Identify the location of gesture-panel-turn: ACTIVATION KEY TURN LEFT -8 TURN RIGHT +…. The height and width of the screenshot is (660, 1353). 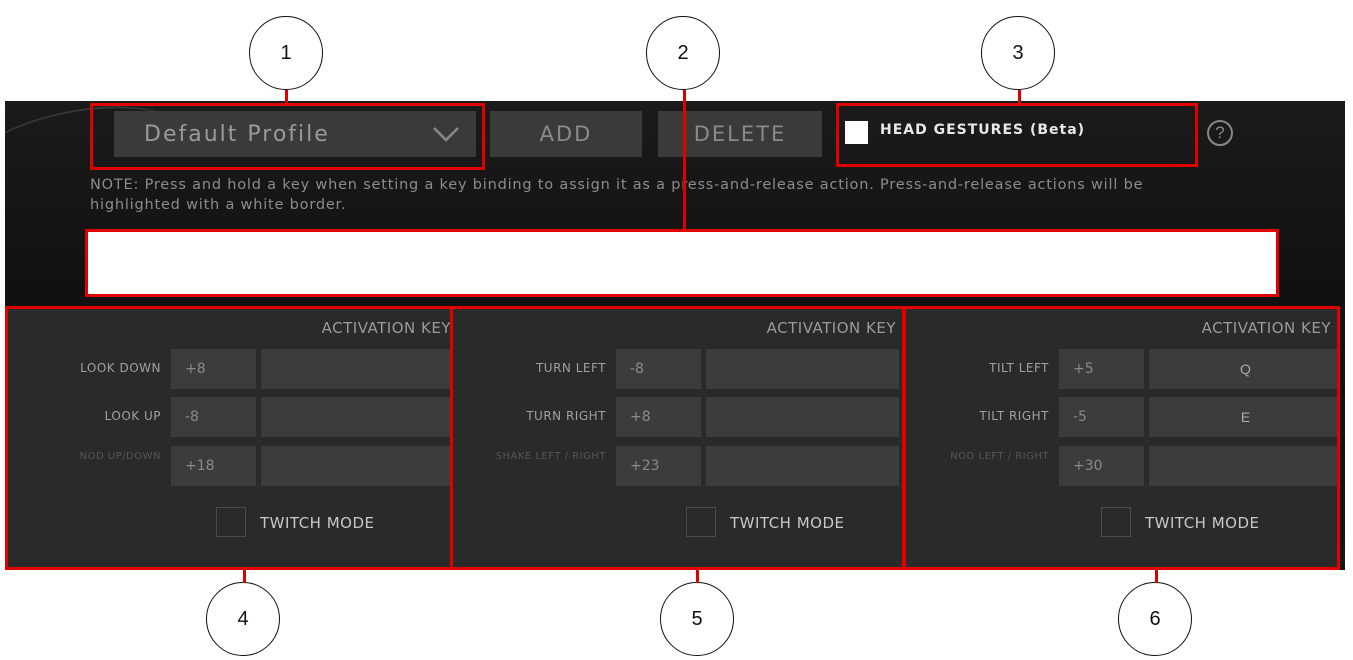
(677, 438).